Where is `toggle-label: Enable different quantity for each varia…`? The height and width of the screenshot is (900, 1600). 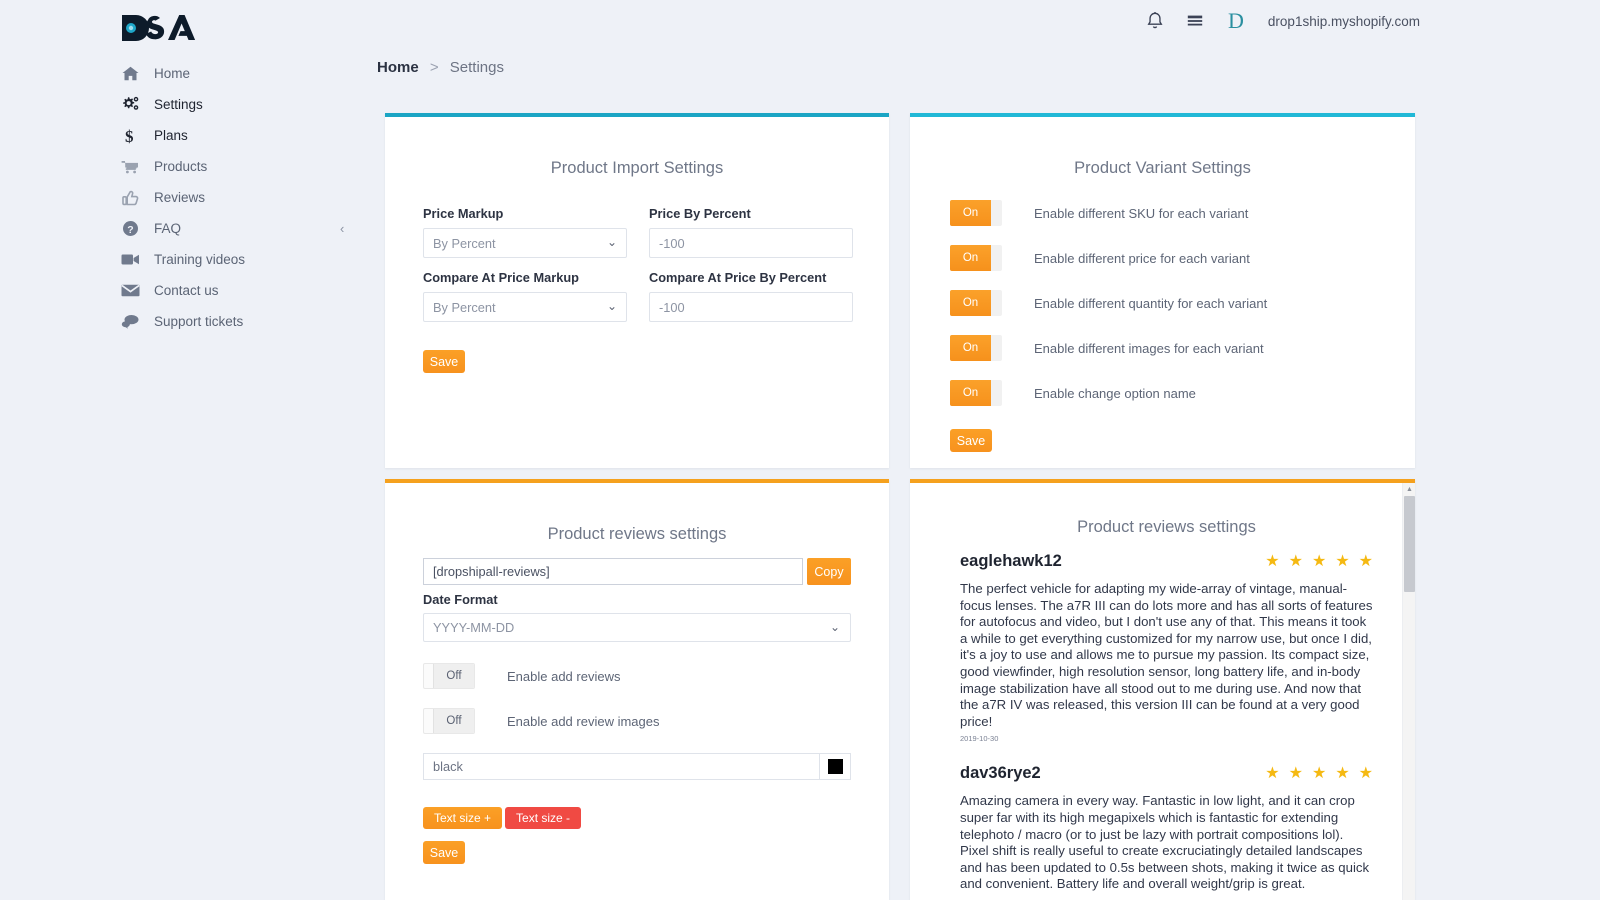 toggle-label: Enable different quantity for each varia… is located at coordinates (1151, 303).